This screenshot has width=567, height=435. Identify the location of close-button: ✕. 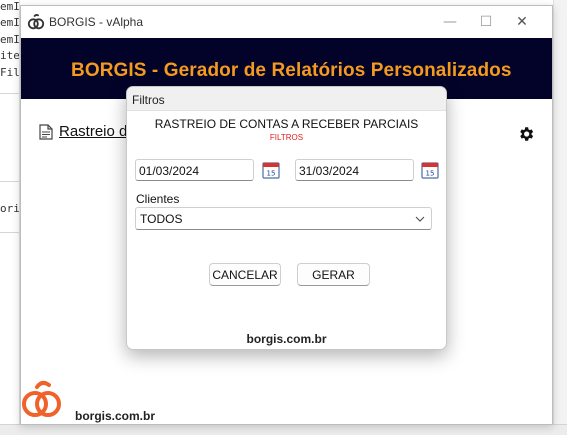
(522, 22).